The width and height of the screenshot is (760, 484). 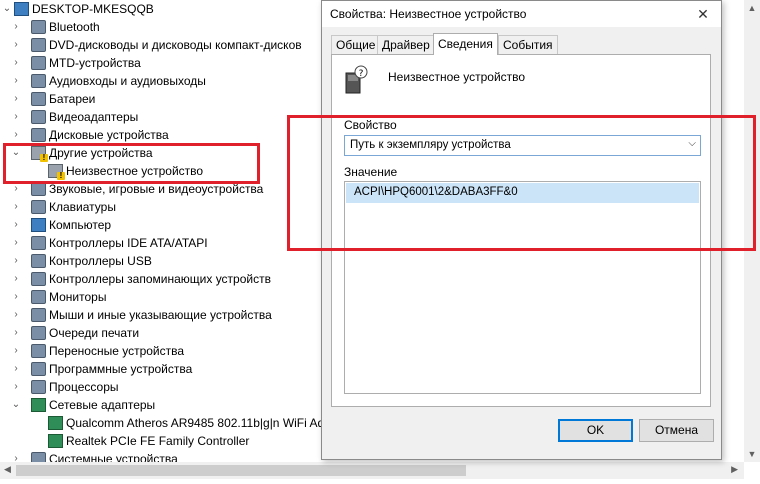 I want to click on scroll-up-icon: ▲, so click(x=752, y=8).